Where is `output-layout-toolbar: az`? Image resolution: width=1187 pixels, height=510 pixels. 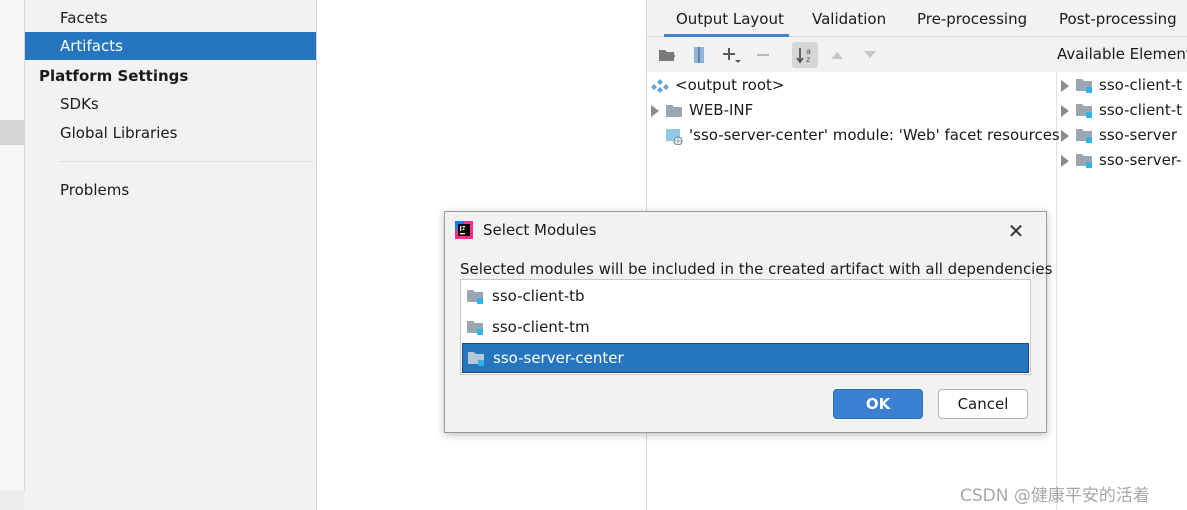 output-layout-toolbar: az is located at coordinates (852, 54).